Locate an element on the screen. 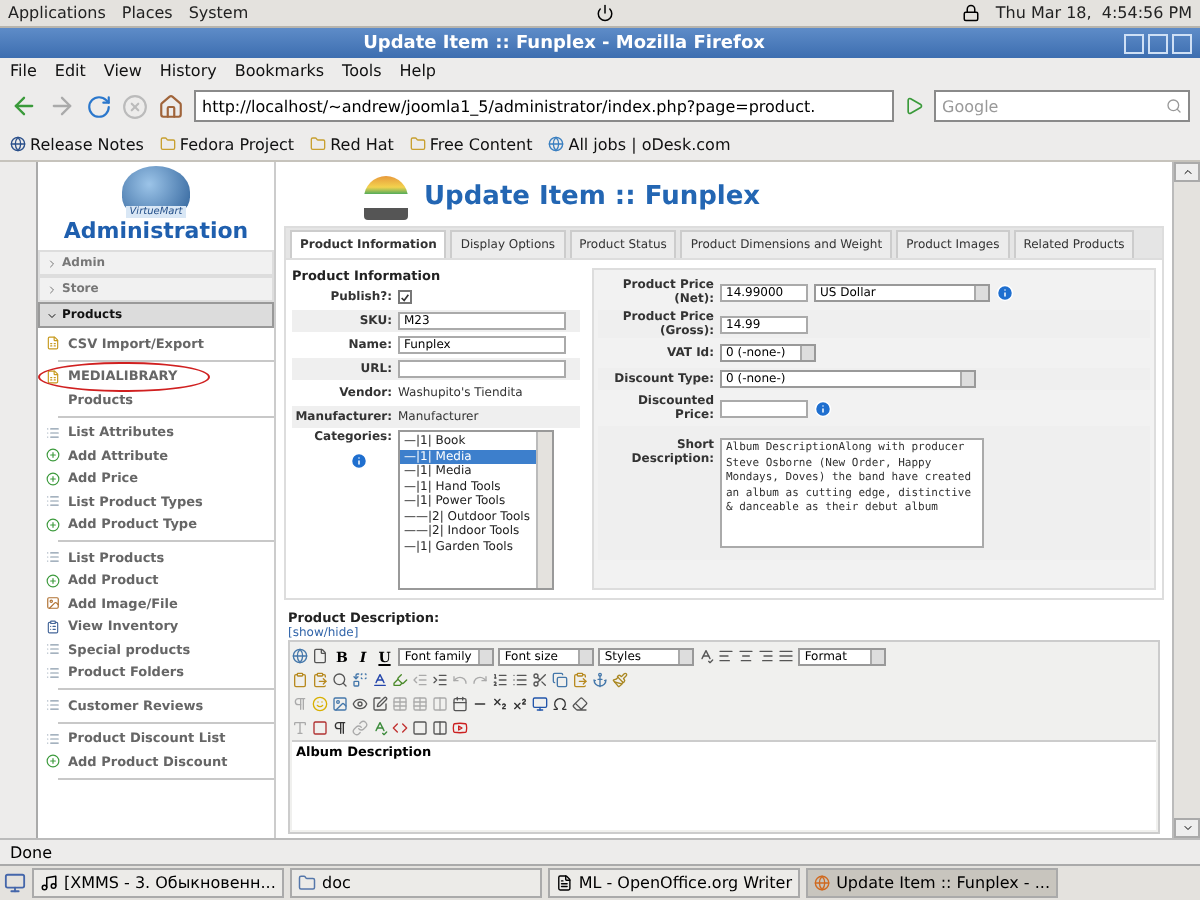 The width and height of the screenshot is (1200, 900). replace-icon is located at coordinates (360, 680).